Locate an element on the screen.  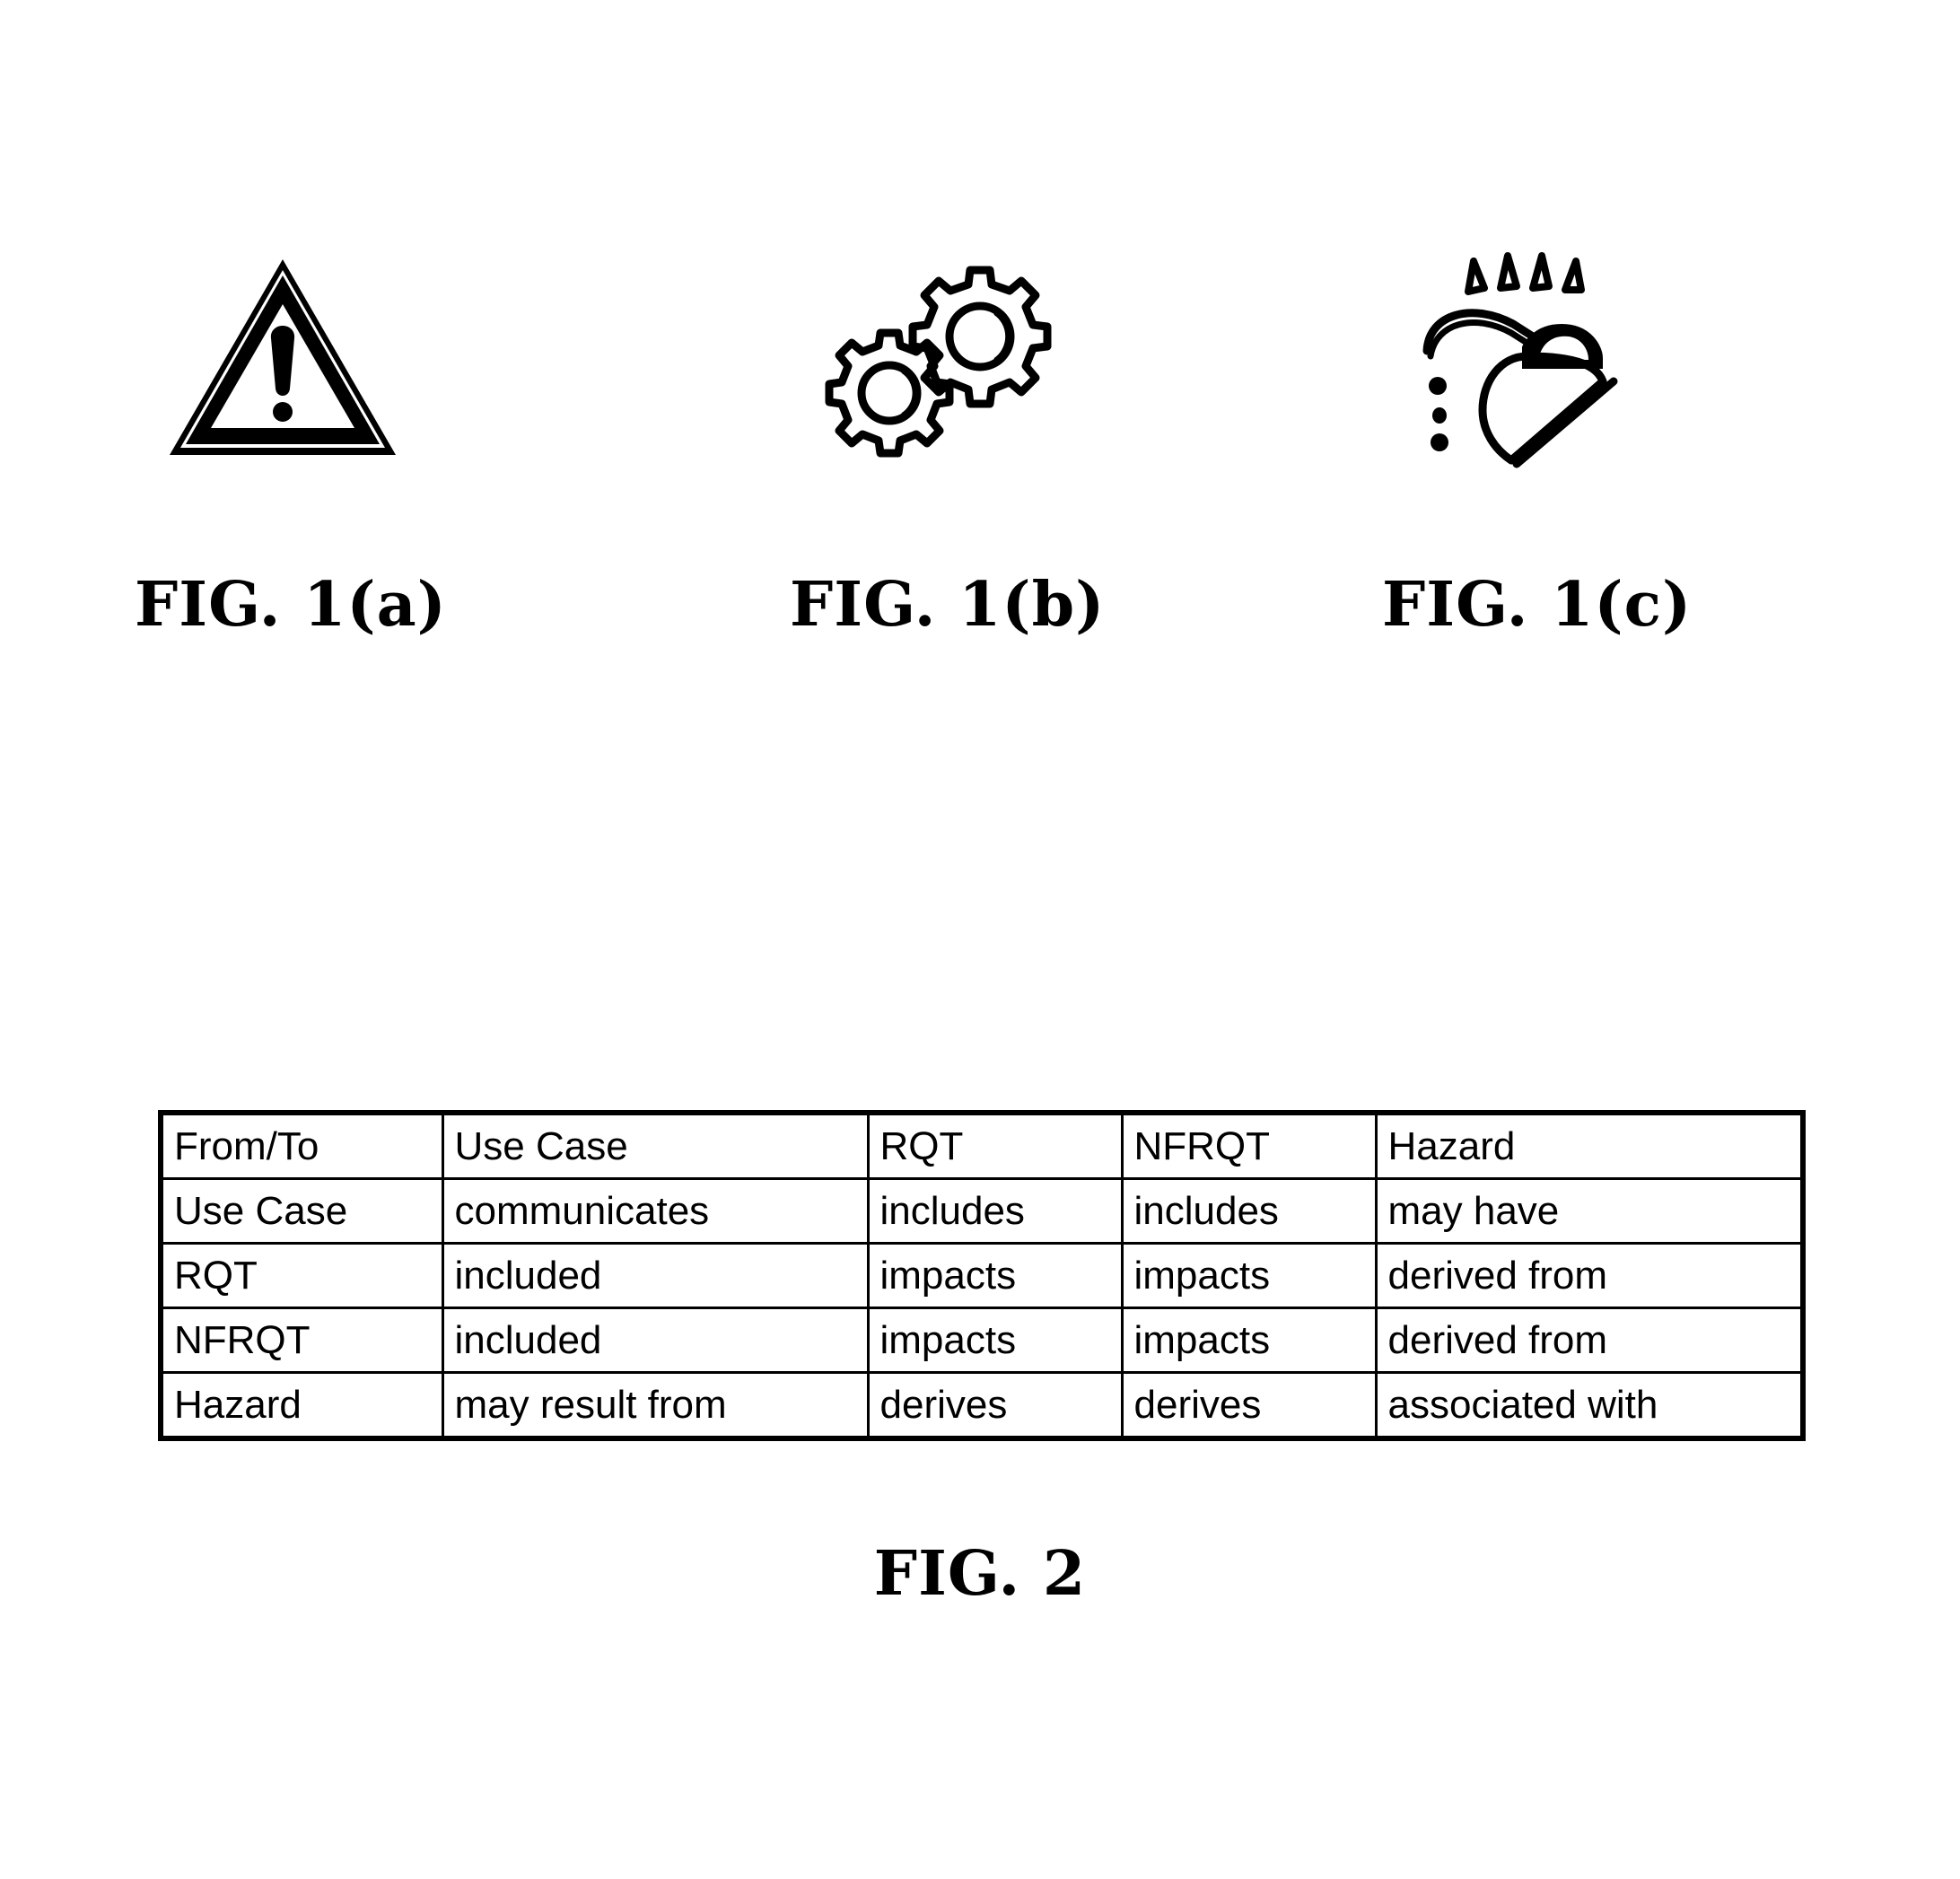
figure-1b-icon-cell is located at coordinates (938, 358).